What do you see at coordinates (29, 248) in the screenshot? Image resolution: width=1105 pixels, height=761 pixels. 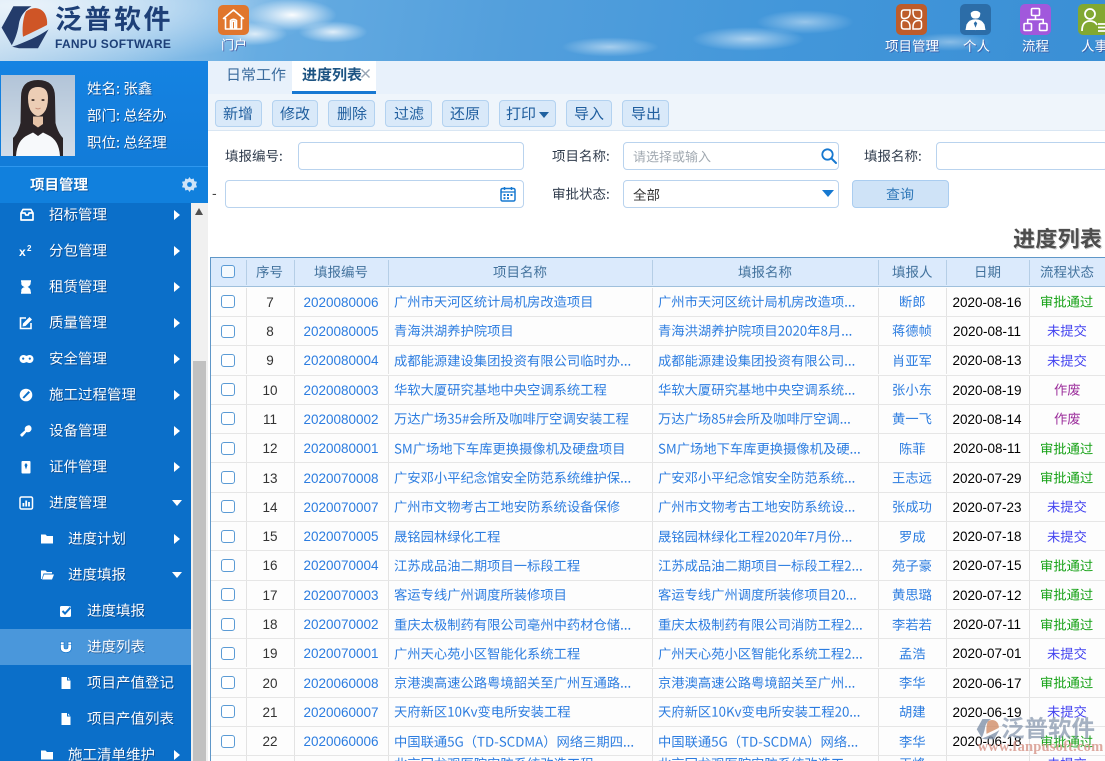 I see `svg-text: 2` at bounding box center [29, 248].